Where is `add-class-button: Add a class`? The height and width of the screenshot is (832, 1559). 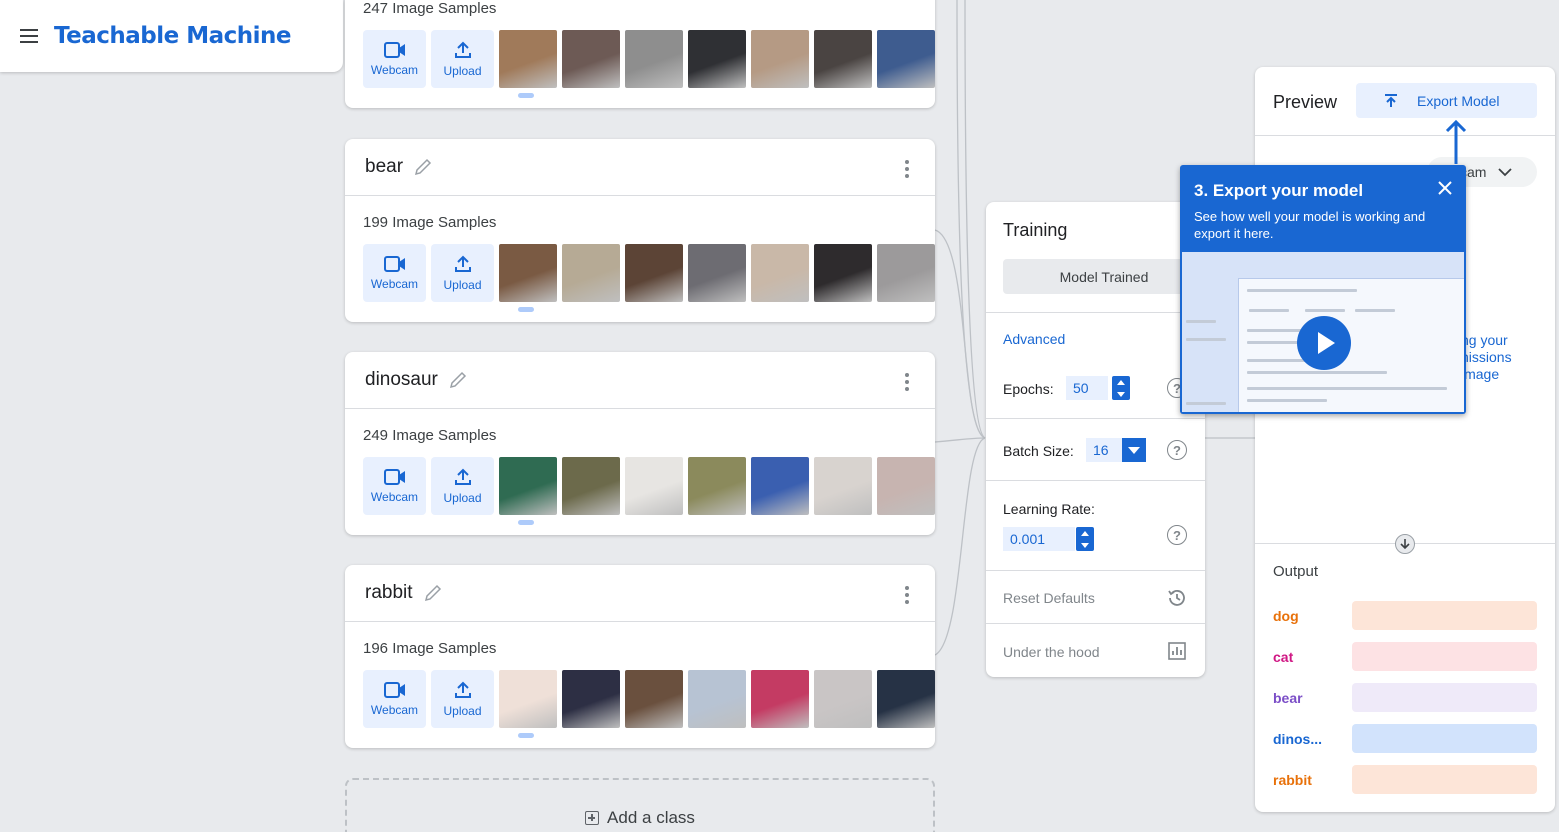
add-class-button: Add a class is located at coordinates (640, 805).